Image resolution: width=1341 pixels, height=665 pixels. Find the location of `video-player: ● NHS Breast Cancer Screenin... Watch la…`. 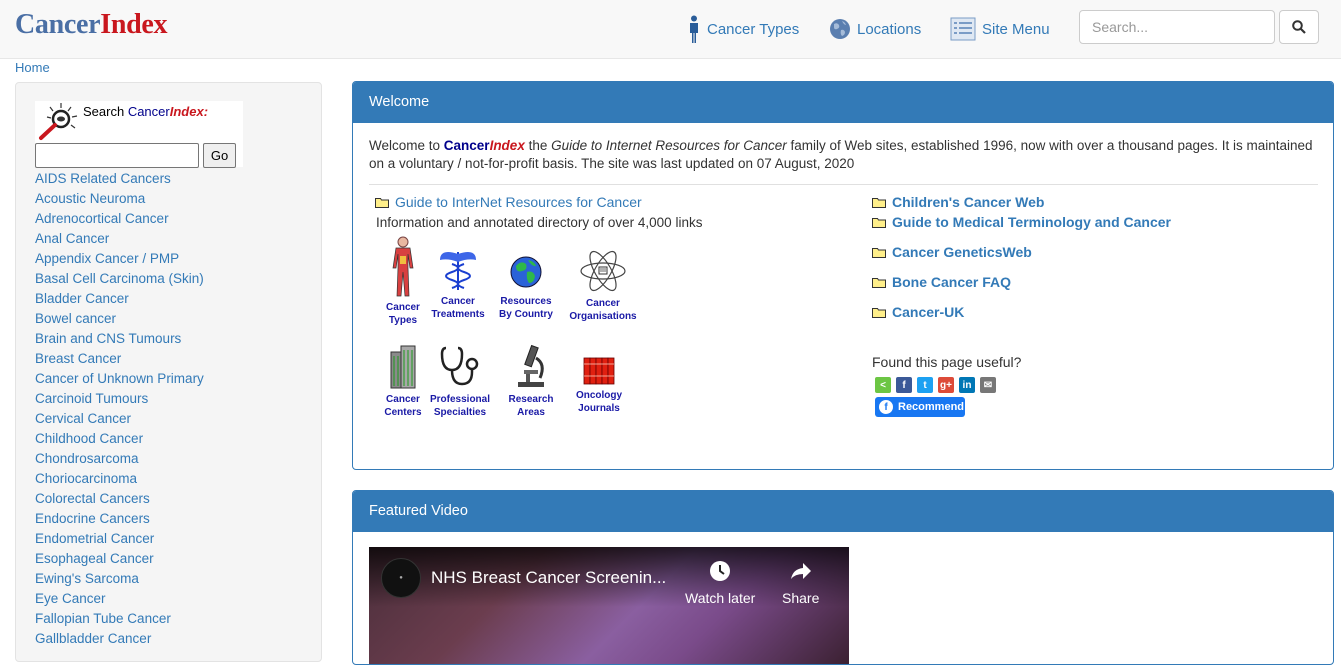

video-player: ● NHS Breast Cancer Screenin... Watch la… is located at coordinates (609, 605).